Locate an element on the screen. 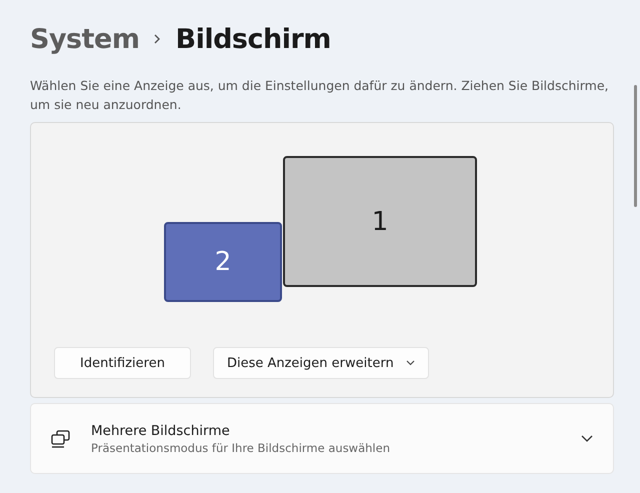  setting-subtitle: Präsentationsmodus für Ihre Bildschirme auswählen is located at coordinates (241, 447).